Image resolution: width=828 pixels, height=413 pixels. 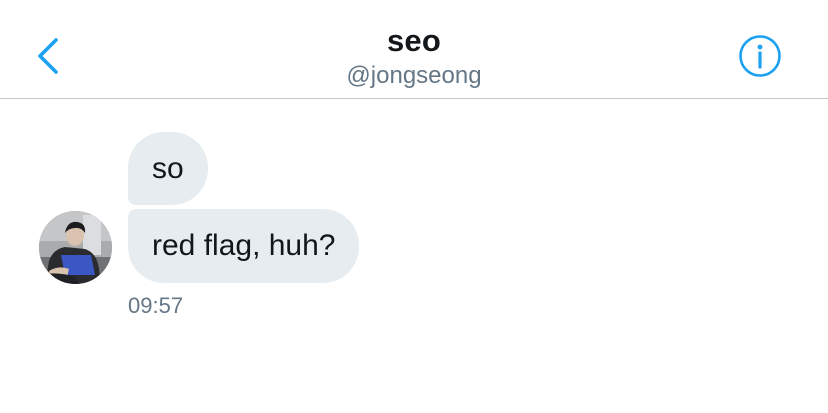 I want to click on info-button, so click(x=760, y=56).